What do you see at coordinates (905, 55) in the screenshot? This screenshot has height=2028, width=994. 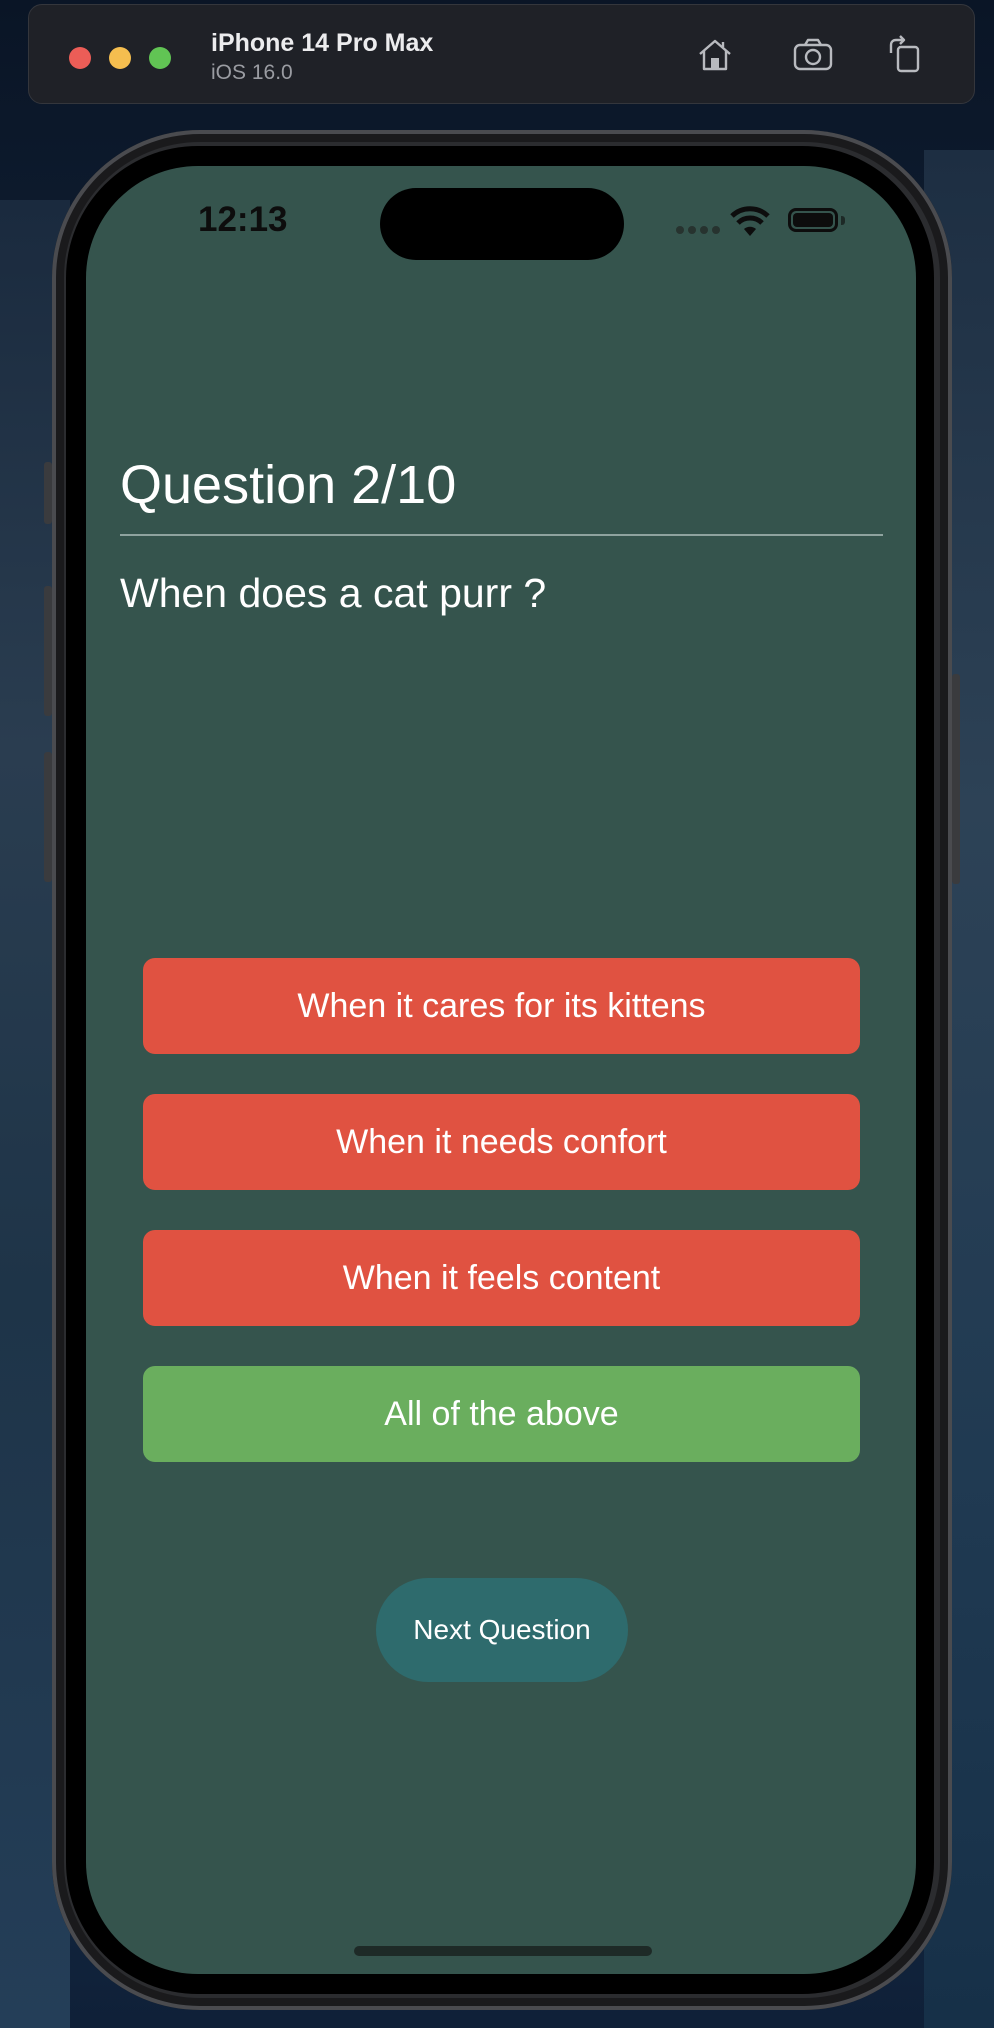 I see `rotate-icon` at bounding box center [905, 55].